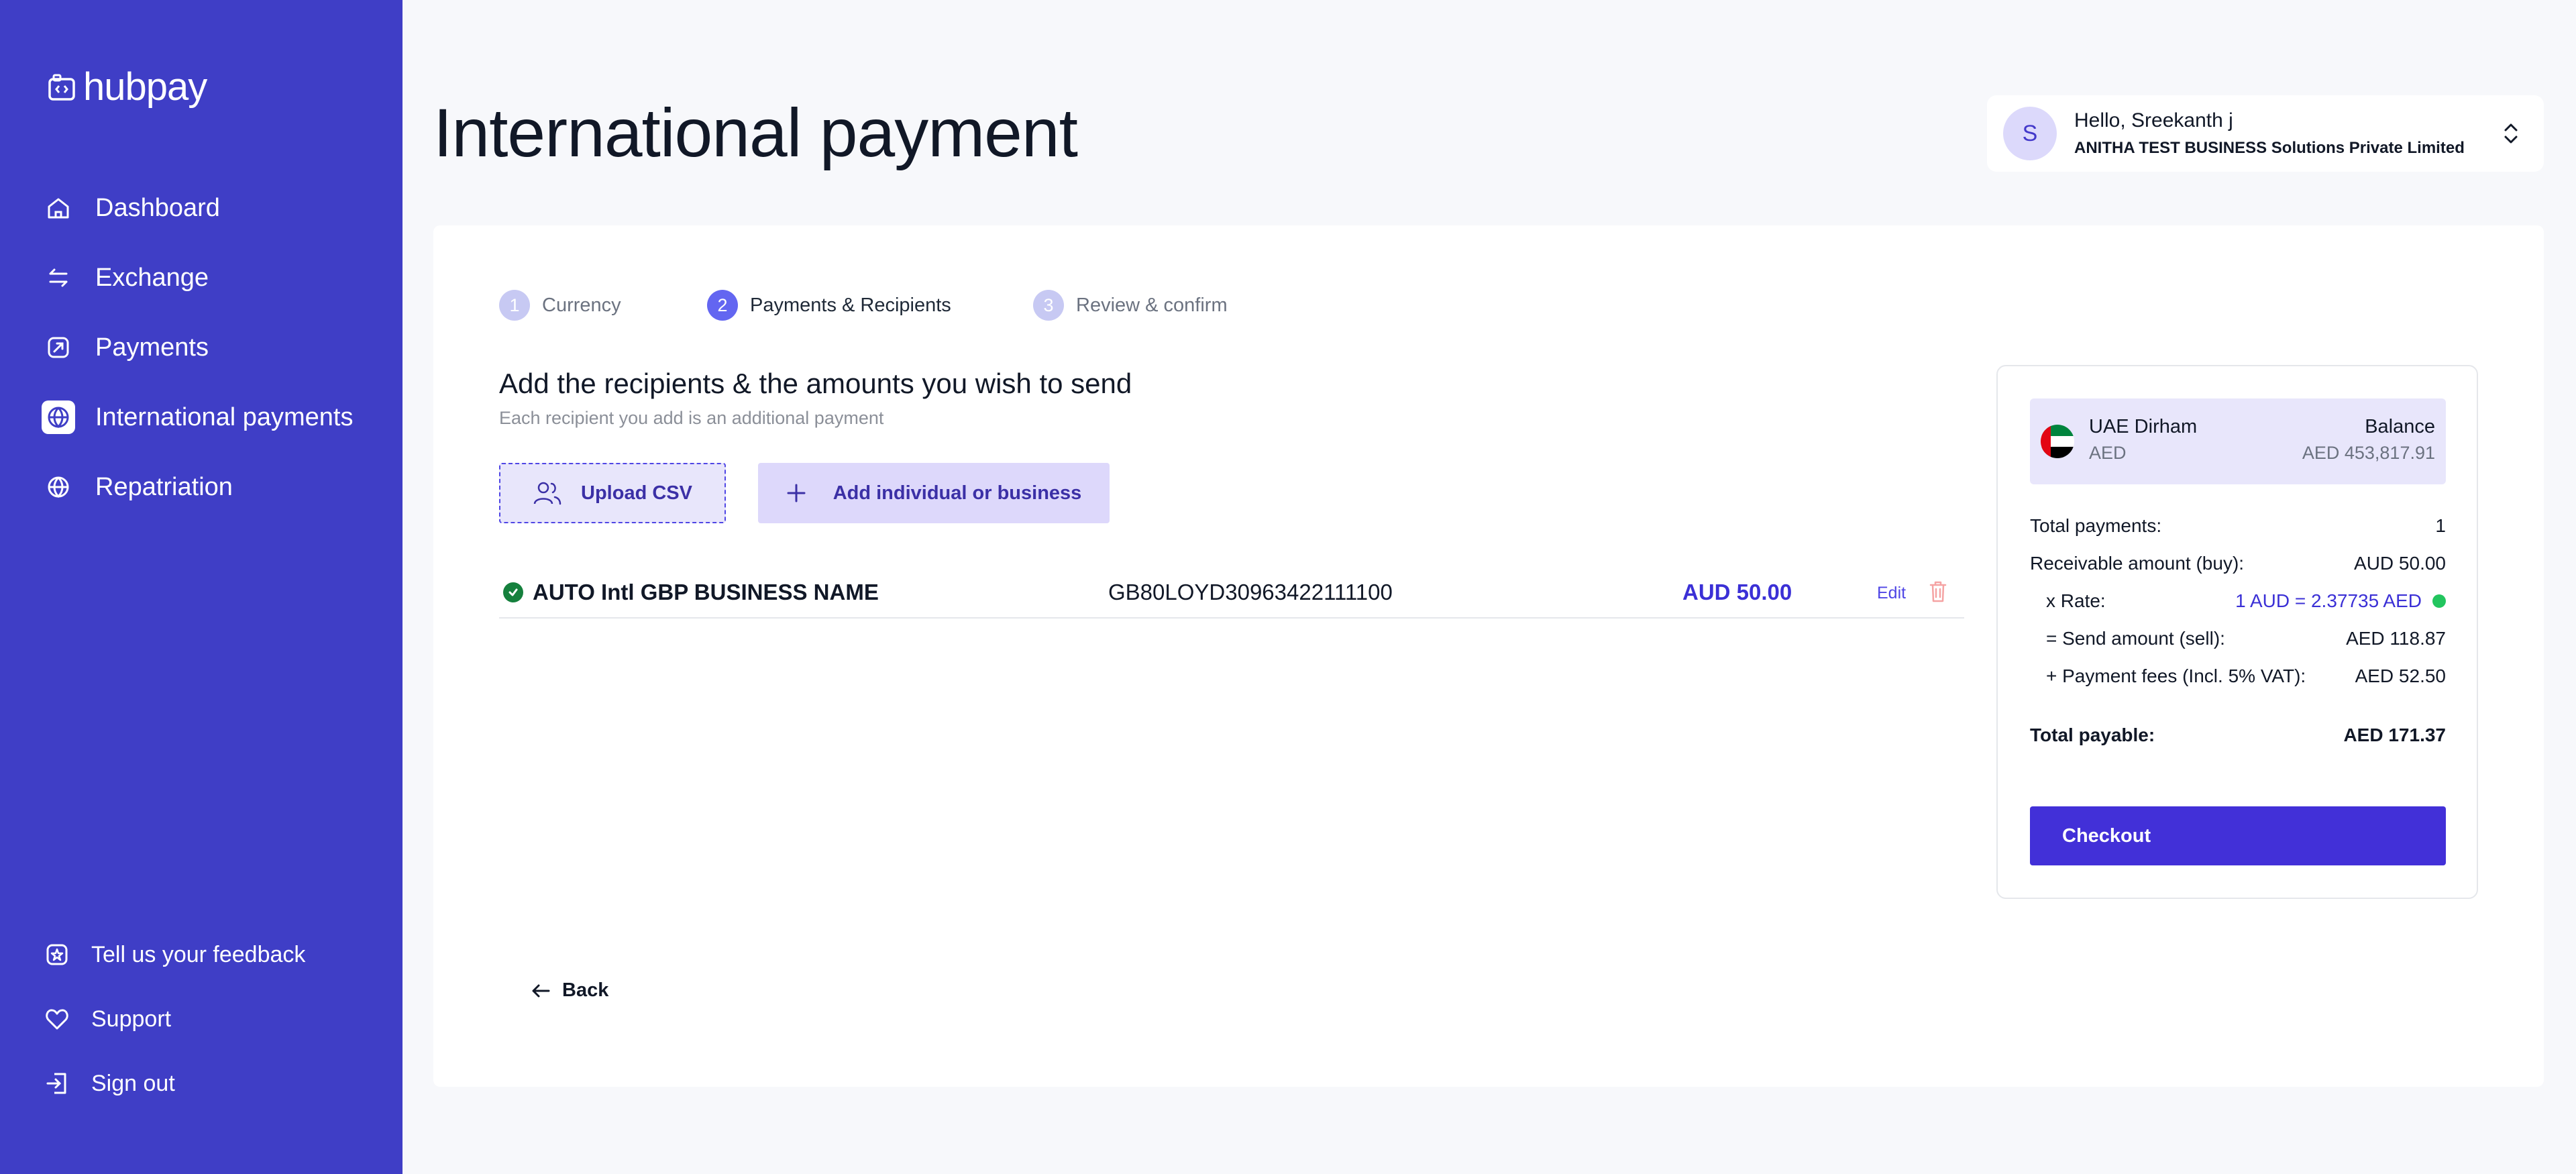  I want to click on wallet-currency-name: UAE Dirham, so click(2143, 426).